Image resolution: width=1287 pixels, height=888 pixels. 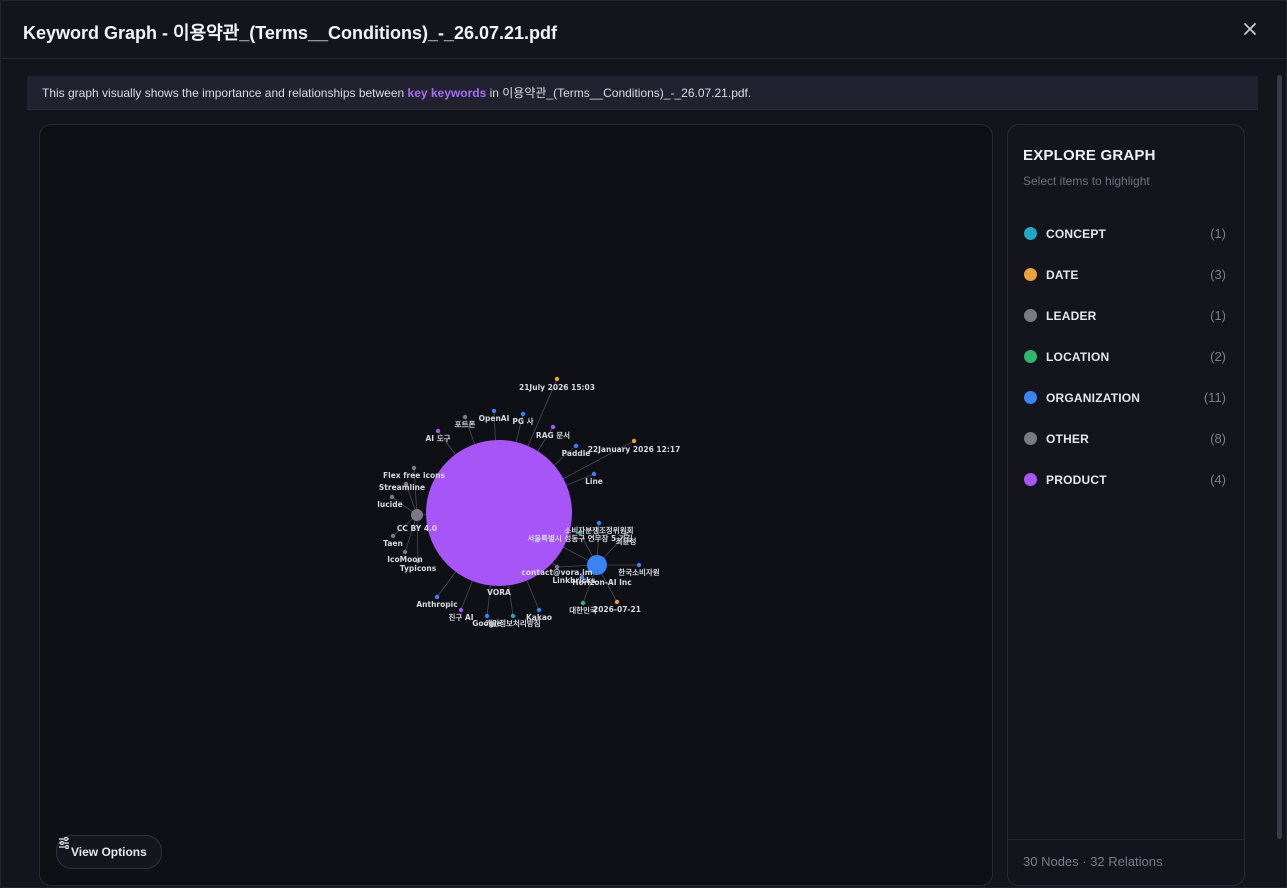 I want to click on graph-node-forum, so click(x=465, y=417).